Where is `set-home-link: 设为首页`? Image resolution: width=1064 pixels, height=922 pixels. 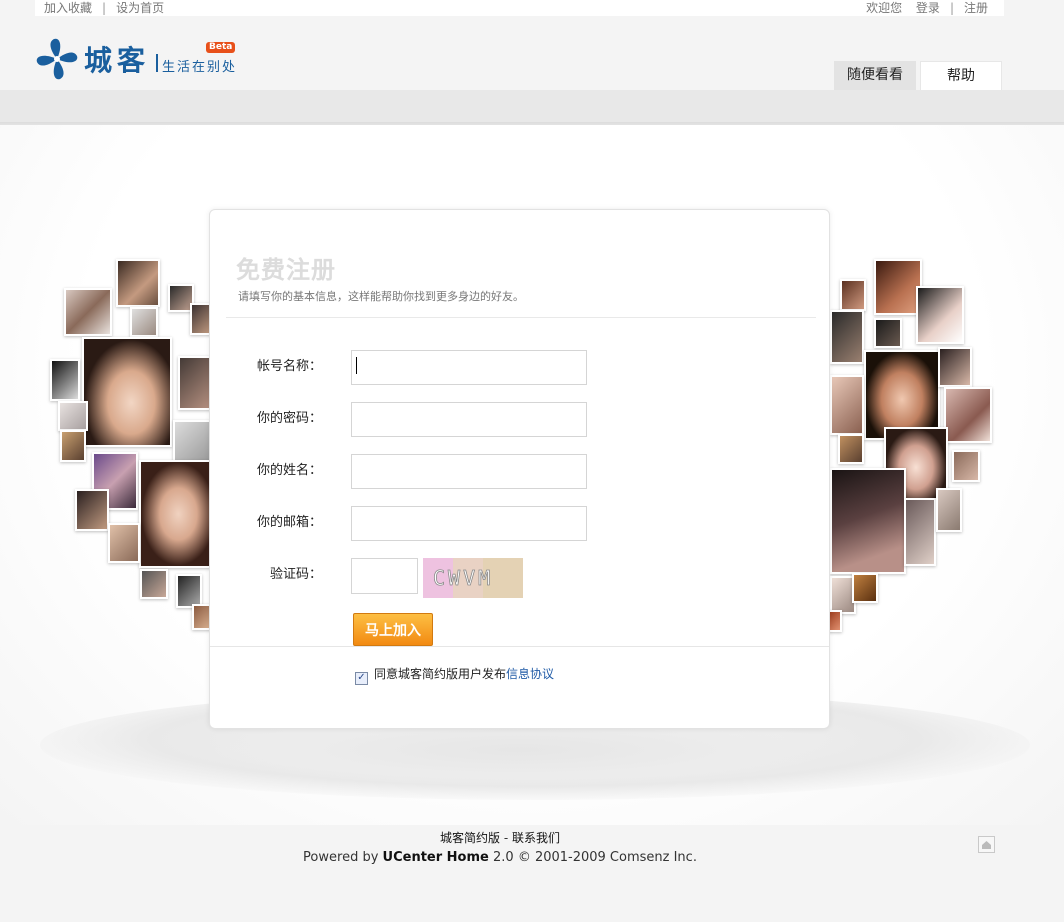 set-home-link: 设为首页 is located at coordinates (140, 8).